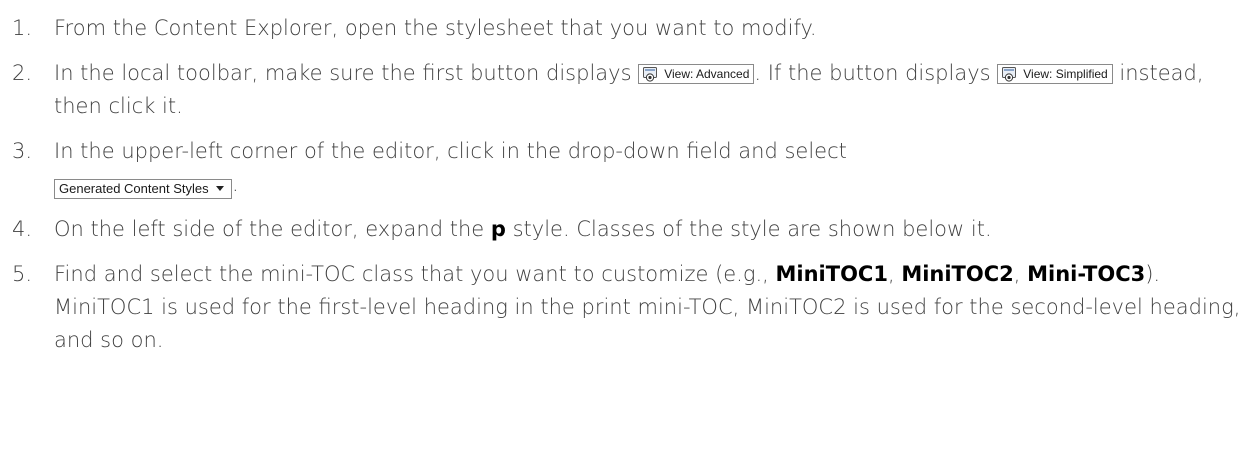  Describe the element at coordinates (134, 188) in the screenshot. I see `dropdown-value: Generated Content Styles` at that location.